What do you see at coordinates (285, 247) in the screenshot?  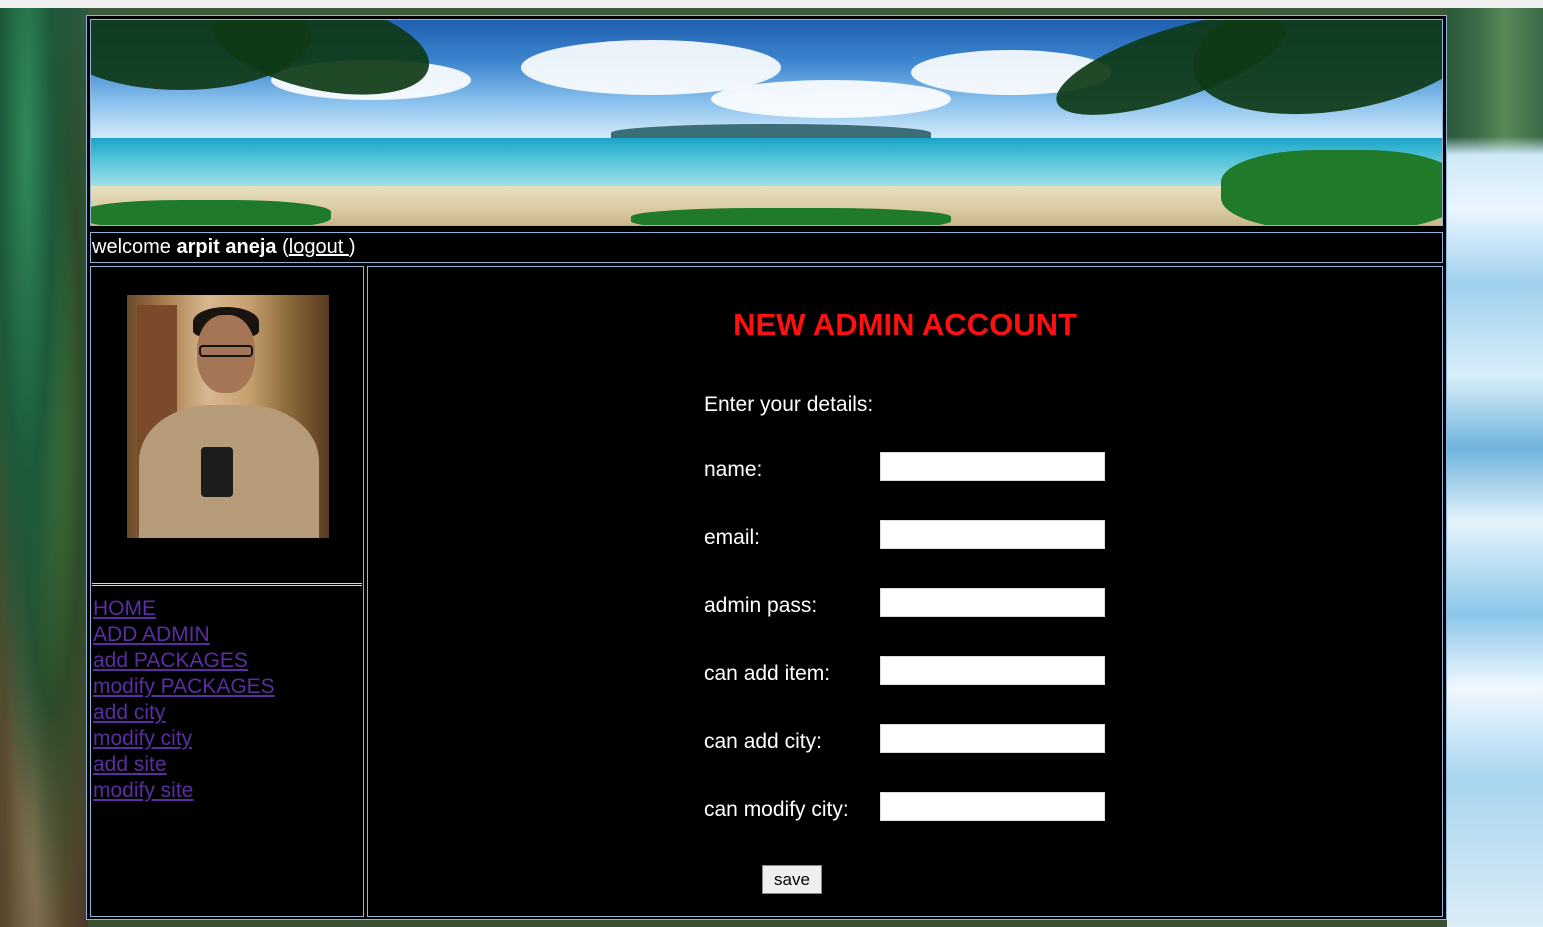 I see `open-paren: (` at bounding box center [285, 247].